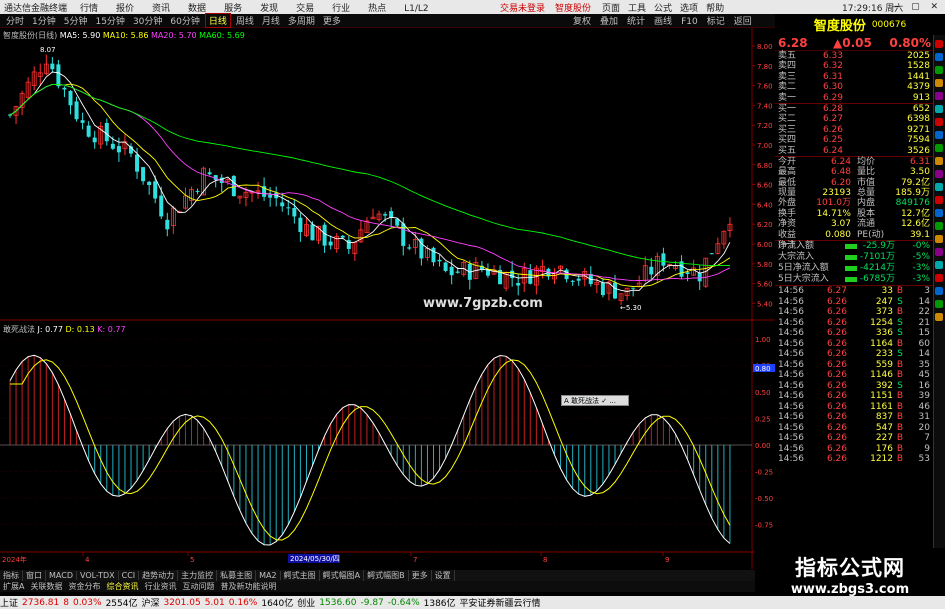 The image size is (945, 609). I want to click on indicator-tab: 私募主图, so click(237, 575).